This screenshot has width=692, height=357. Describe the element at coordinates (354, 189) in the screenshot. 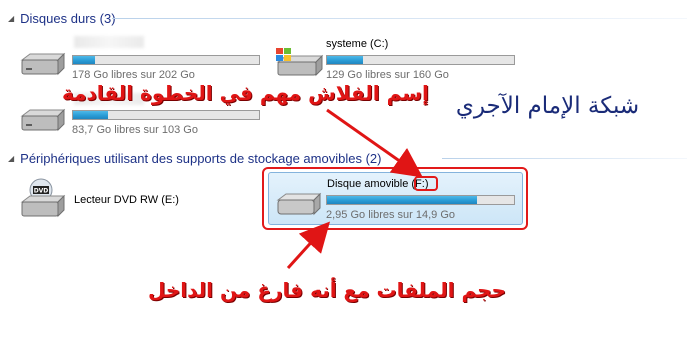

I see `annotation-arrows` at that location.